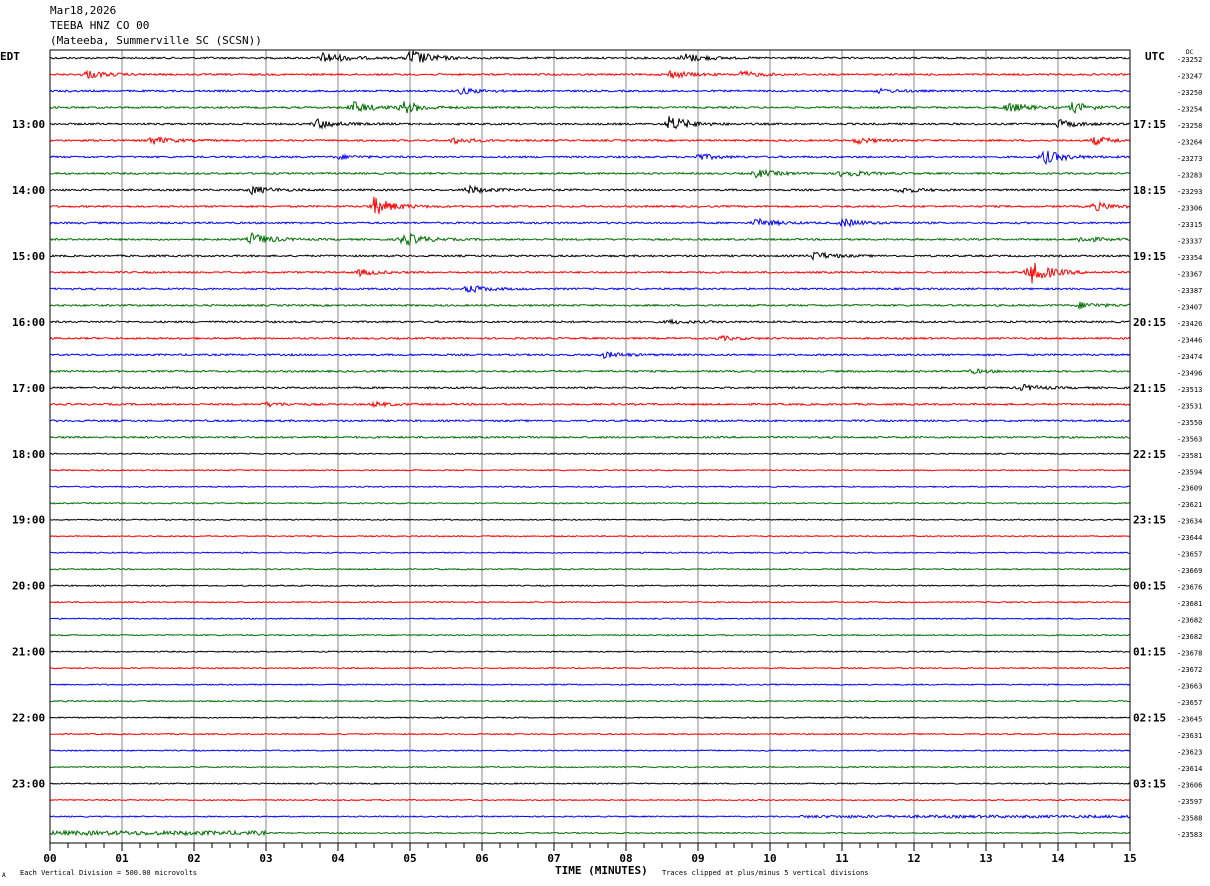  Describe the element at coordinates (265, 858) in the screenshot. I see `x-tick-label: 03` at that location.